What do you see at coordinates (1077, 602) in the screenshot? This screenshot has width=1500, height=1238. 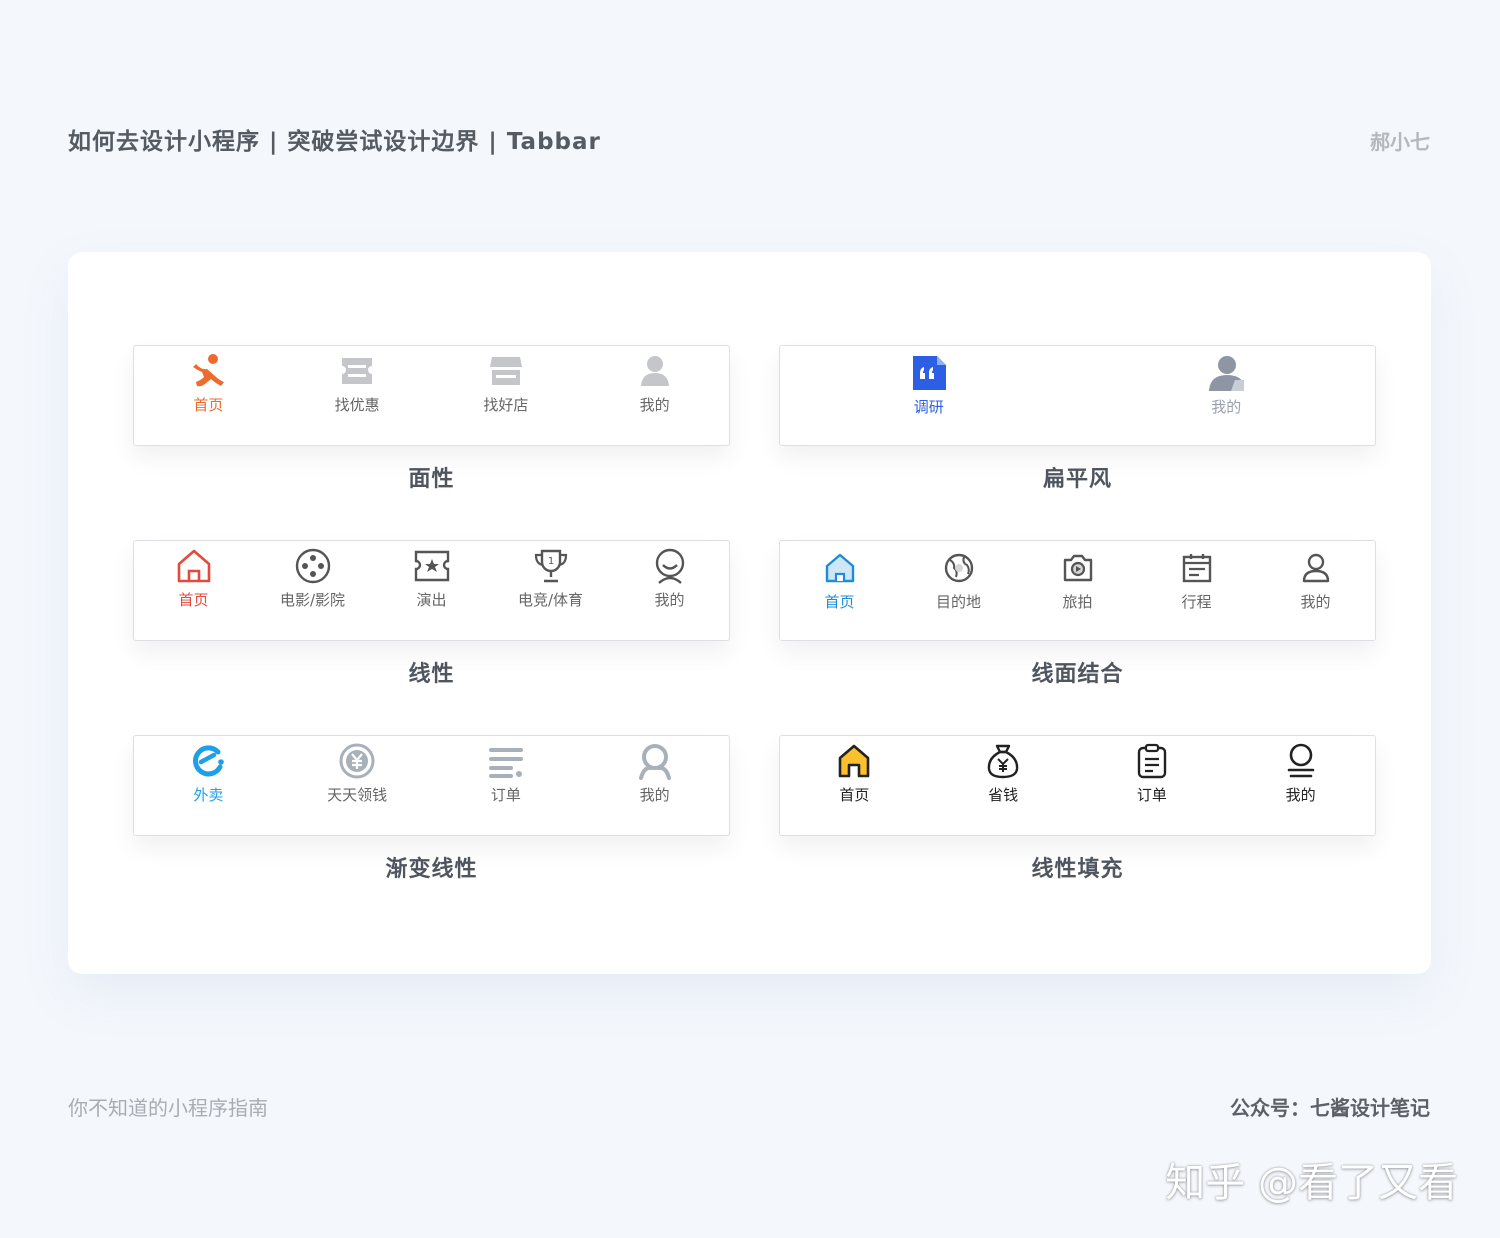 I see `tab-label: 旅拍` at bounding box center [1077, 602].